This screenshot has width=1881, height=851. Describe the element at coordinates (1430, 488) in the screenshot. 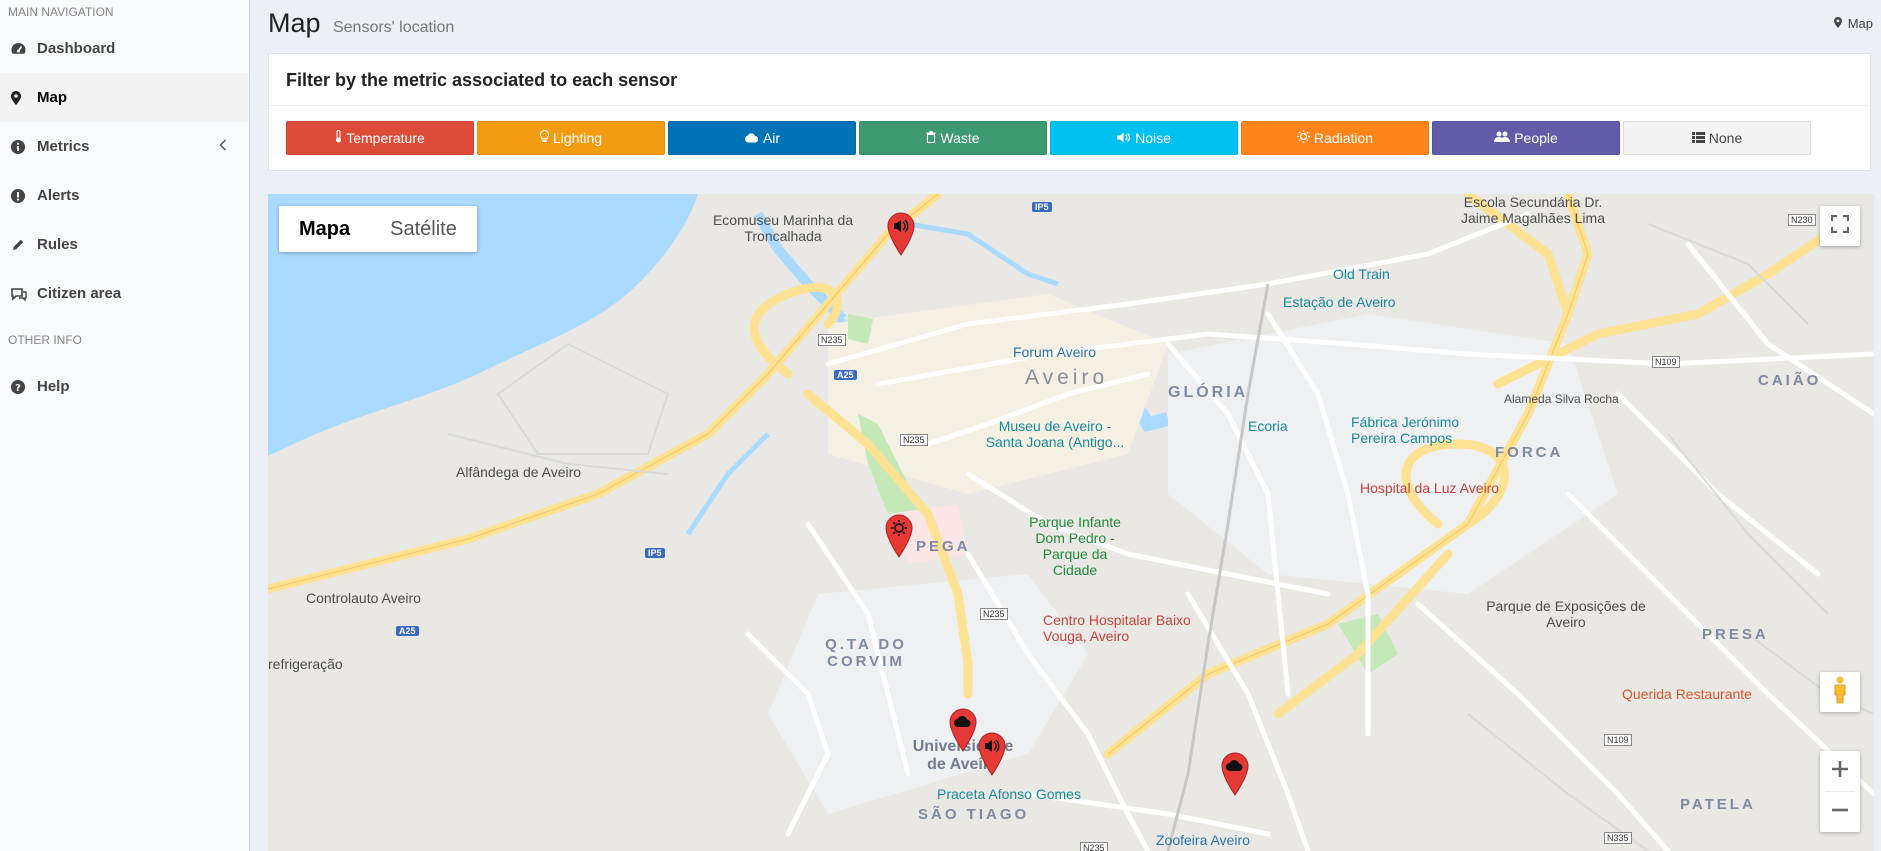

I see `map-label-hospital-luz: Hospital da Luz Aveiro` at that location.